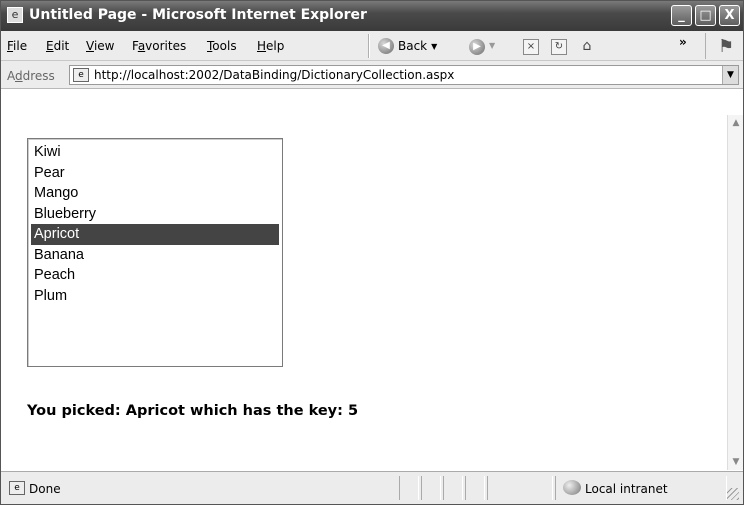  I want to click on list-option: Pear, so click(155, 173).